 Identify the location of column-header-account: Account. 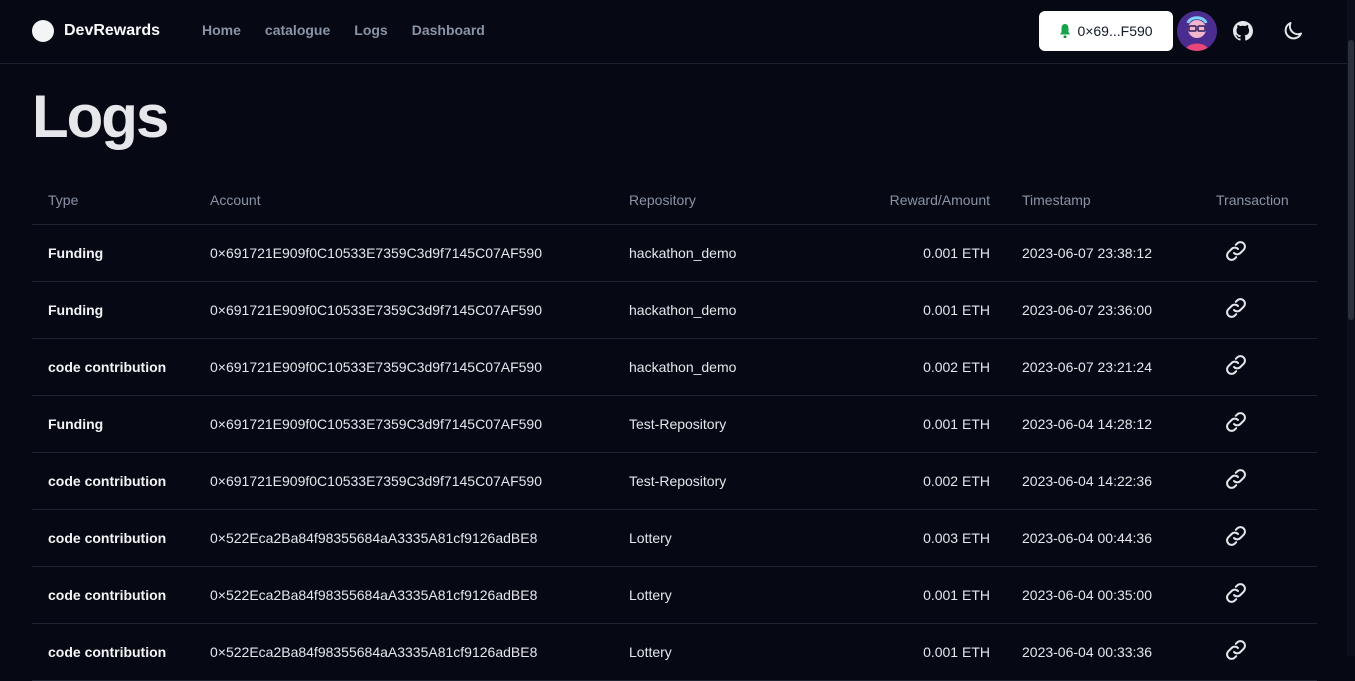
(419, 200).